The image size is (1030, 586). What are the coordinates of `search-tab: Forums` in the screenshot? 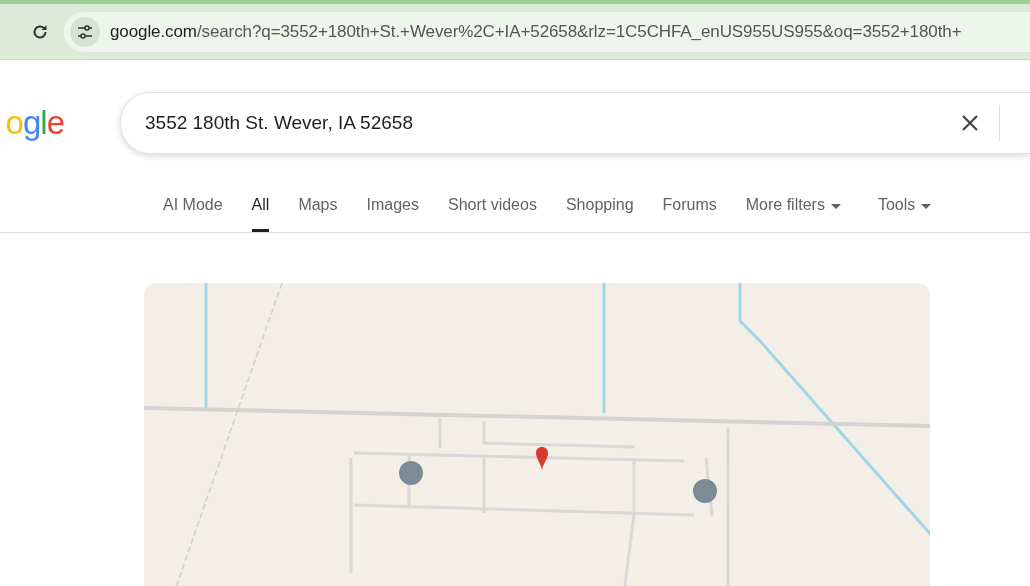 It's located at (689, 208).